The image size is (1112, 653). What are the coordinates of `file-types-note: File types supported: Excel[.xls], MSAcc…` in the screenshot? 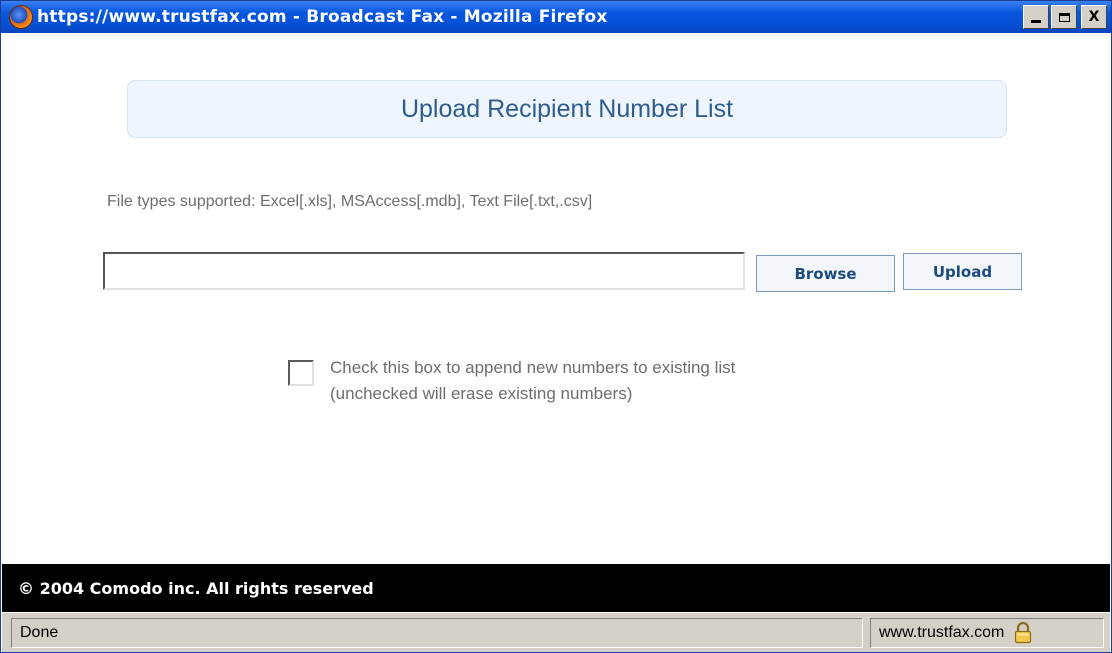 It's located at (350, 201).